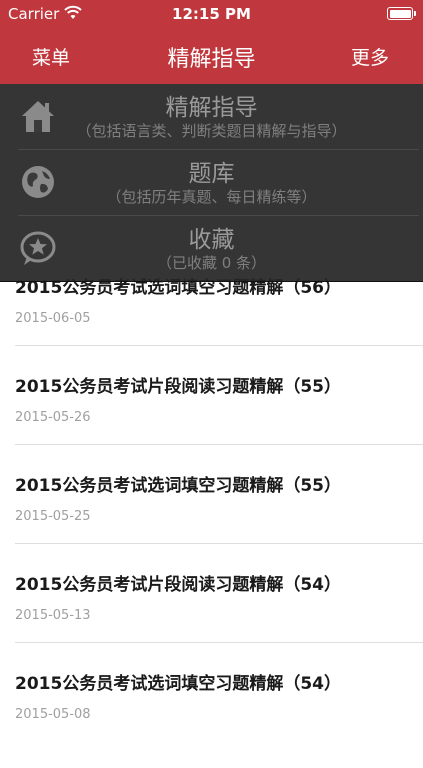  What do you see at coordinates (211, 421) in the screenshot?
I see `list-item: 2015公务员考试片段阅读习题精解（55） 2015-05-26` at bounding box center [211, 421].